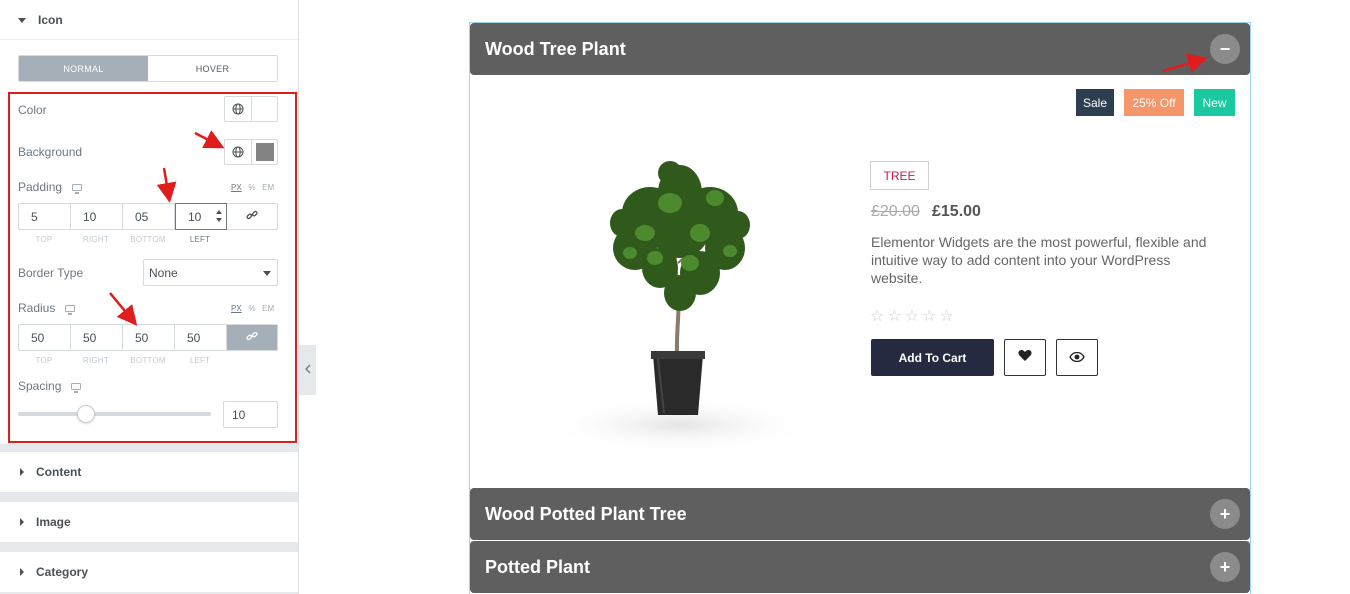 The width and height of the screenshot is (1350, 594). What do you see at coordinates (555, 48) in the screenshot?
I see `accordion-title: Wood Tree Plant` at bounding box center [555, 48].